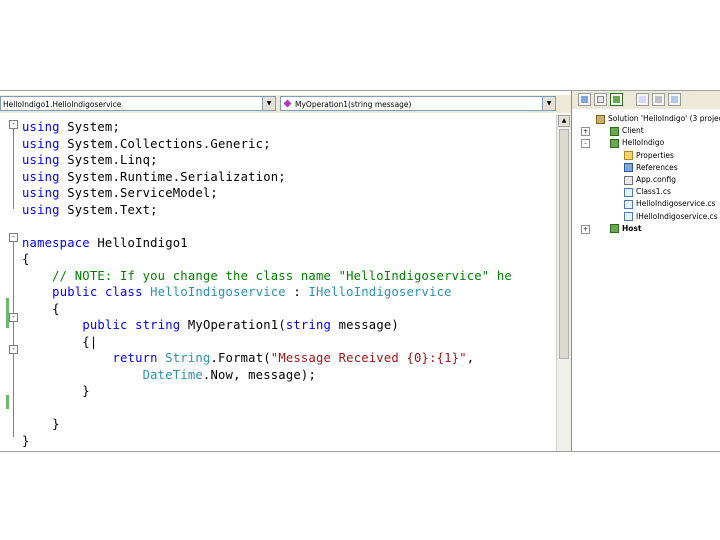 The width and height of the screenshot is (720, 540). Describe the element at coordinates (13, 349) in the screenshot. I see `collapse-method-icon: -` at that location.